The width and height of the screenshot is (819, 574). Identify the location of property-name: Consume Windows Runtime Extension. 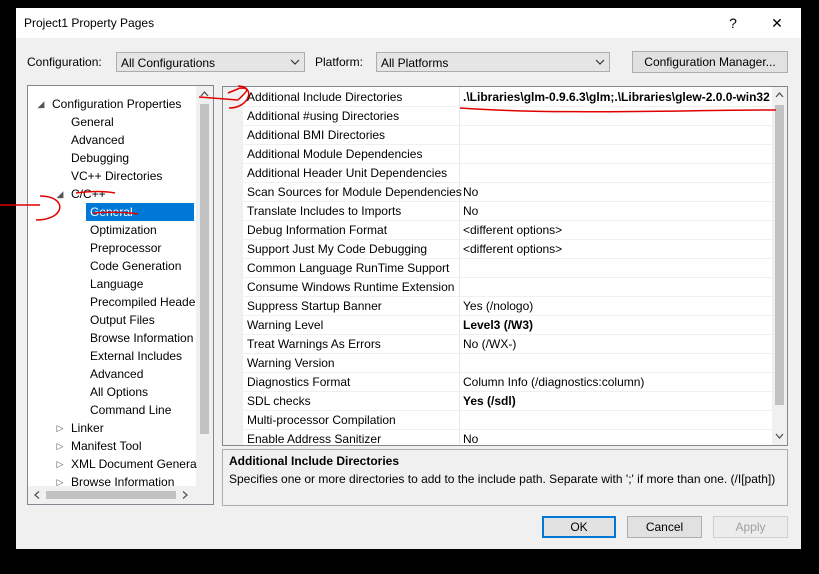
(351, 287).